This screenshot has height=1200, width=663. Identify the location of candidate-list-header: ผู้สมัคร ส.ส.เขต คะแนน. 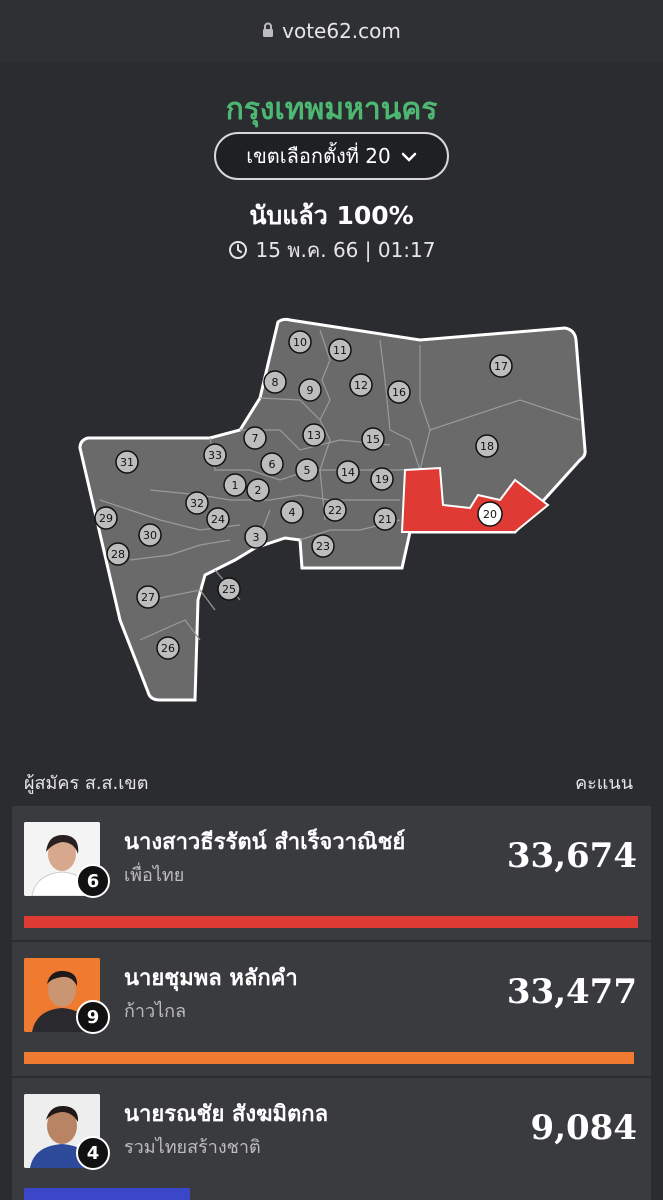
(328, 782).